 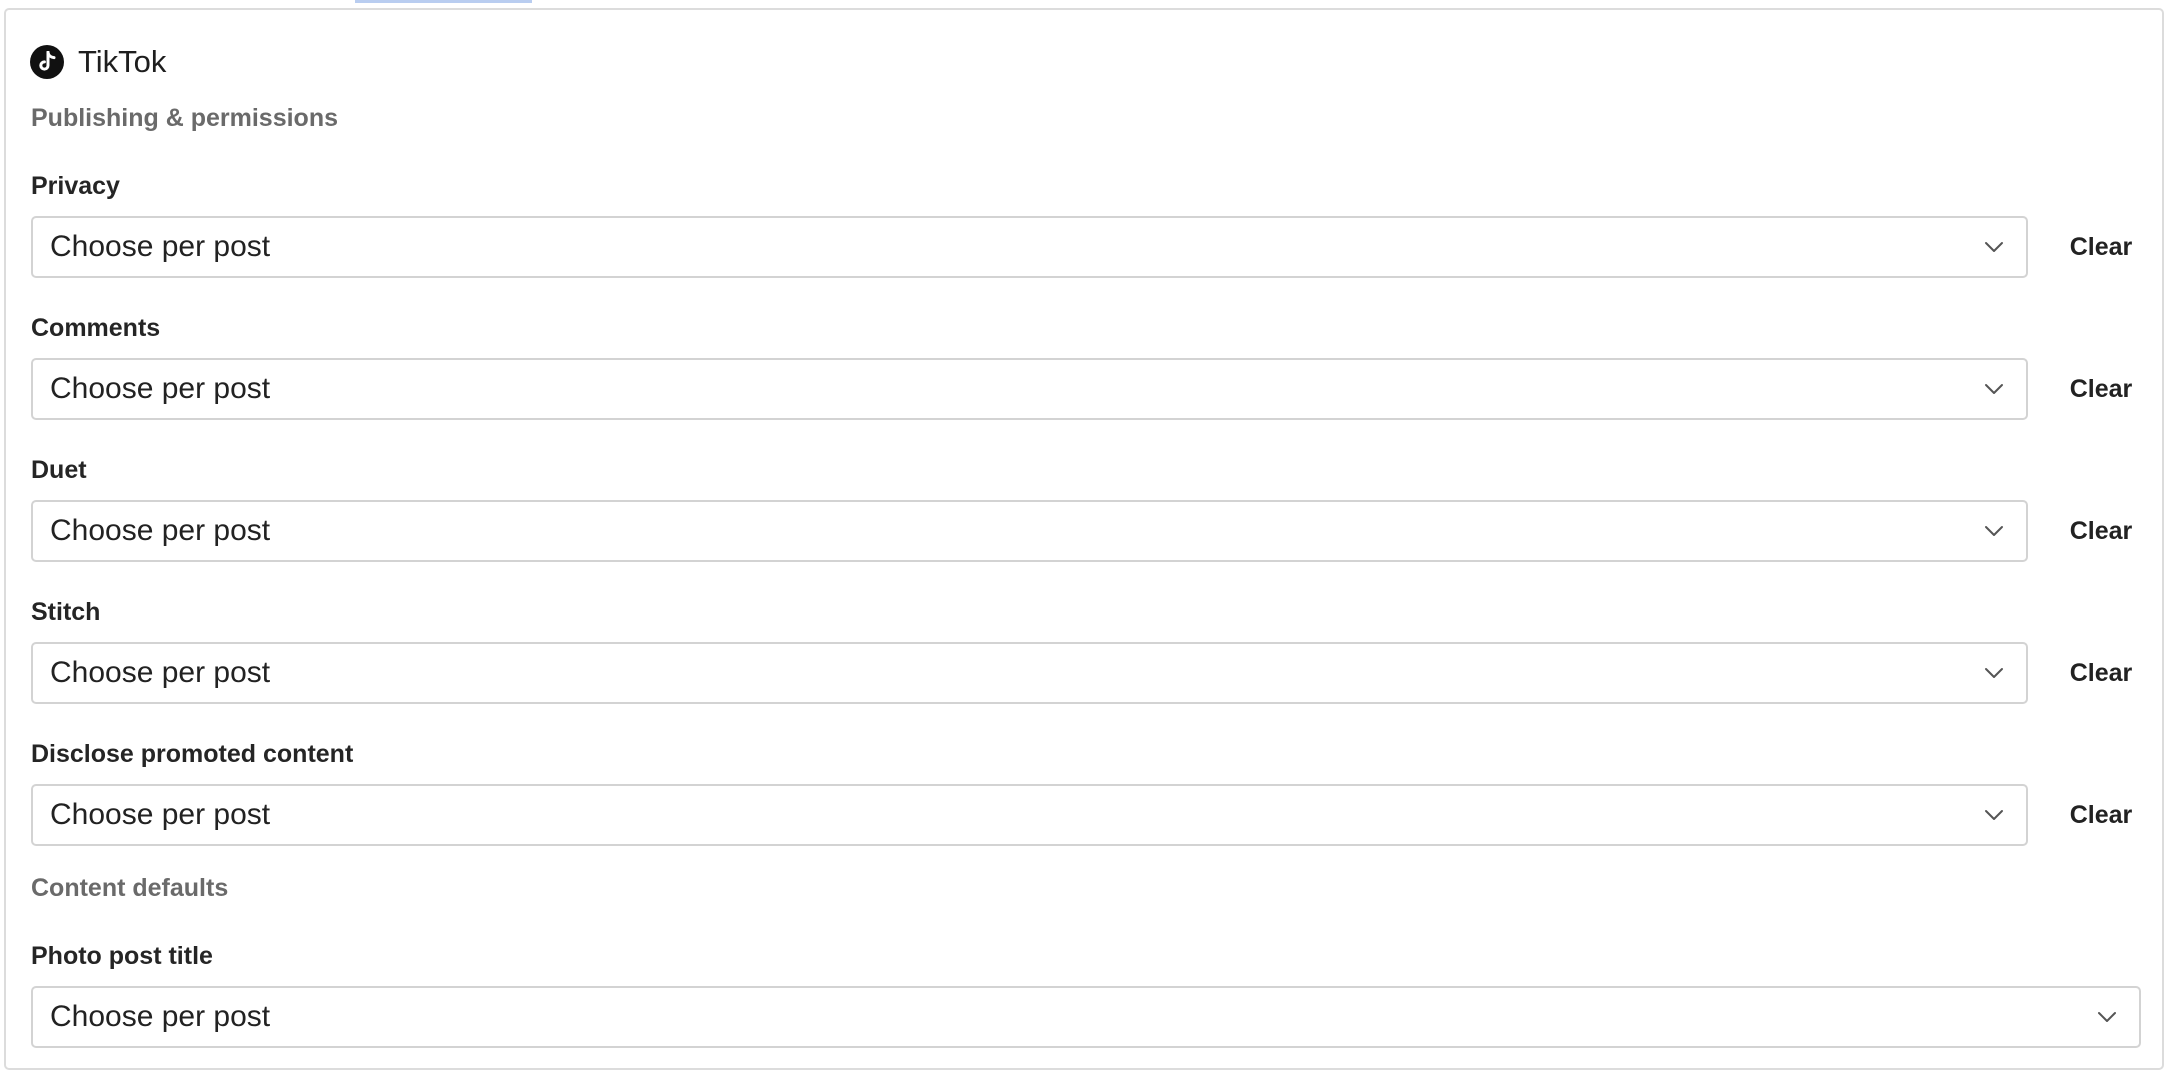 I want to click on stitch-clear-button: Clear, so click(x=2101, y=673).